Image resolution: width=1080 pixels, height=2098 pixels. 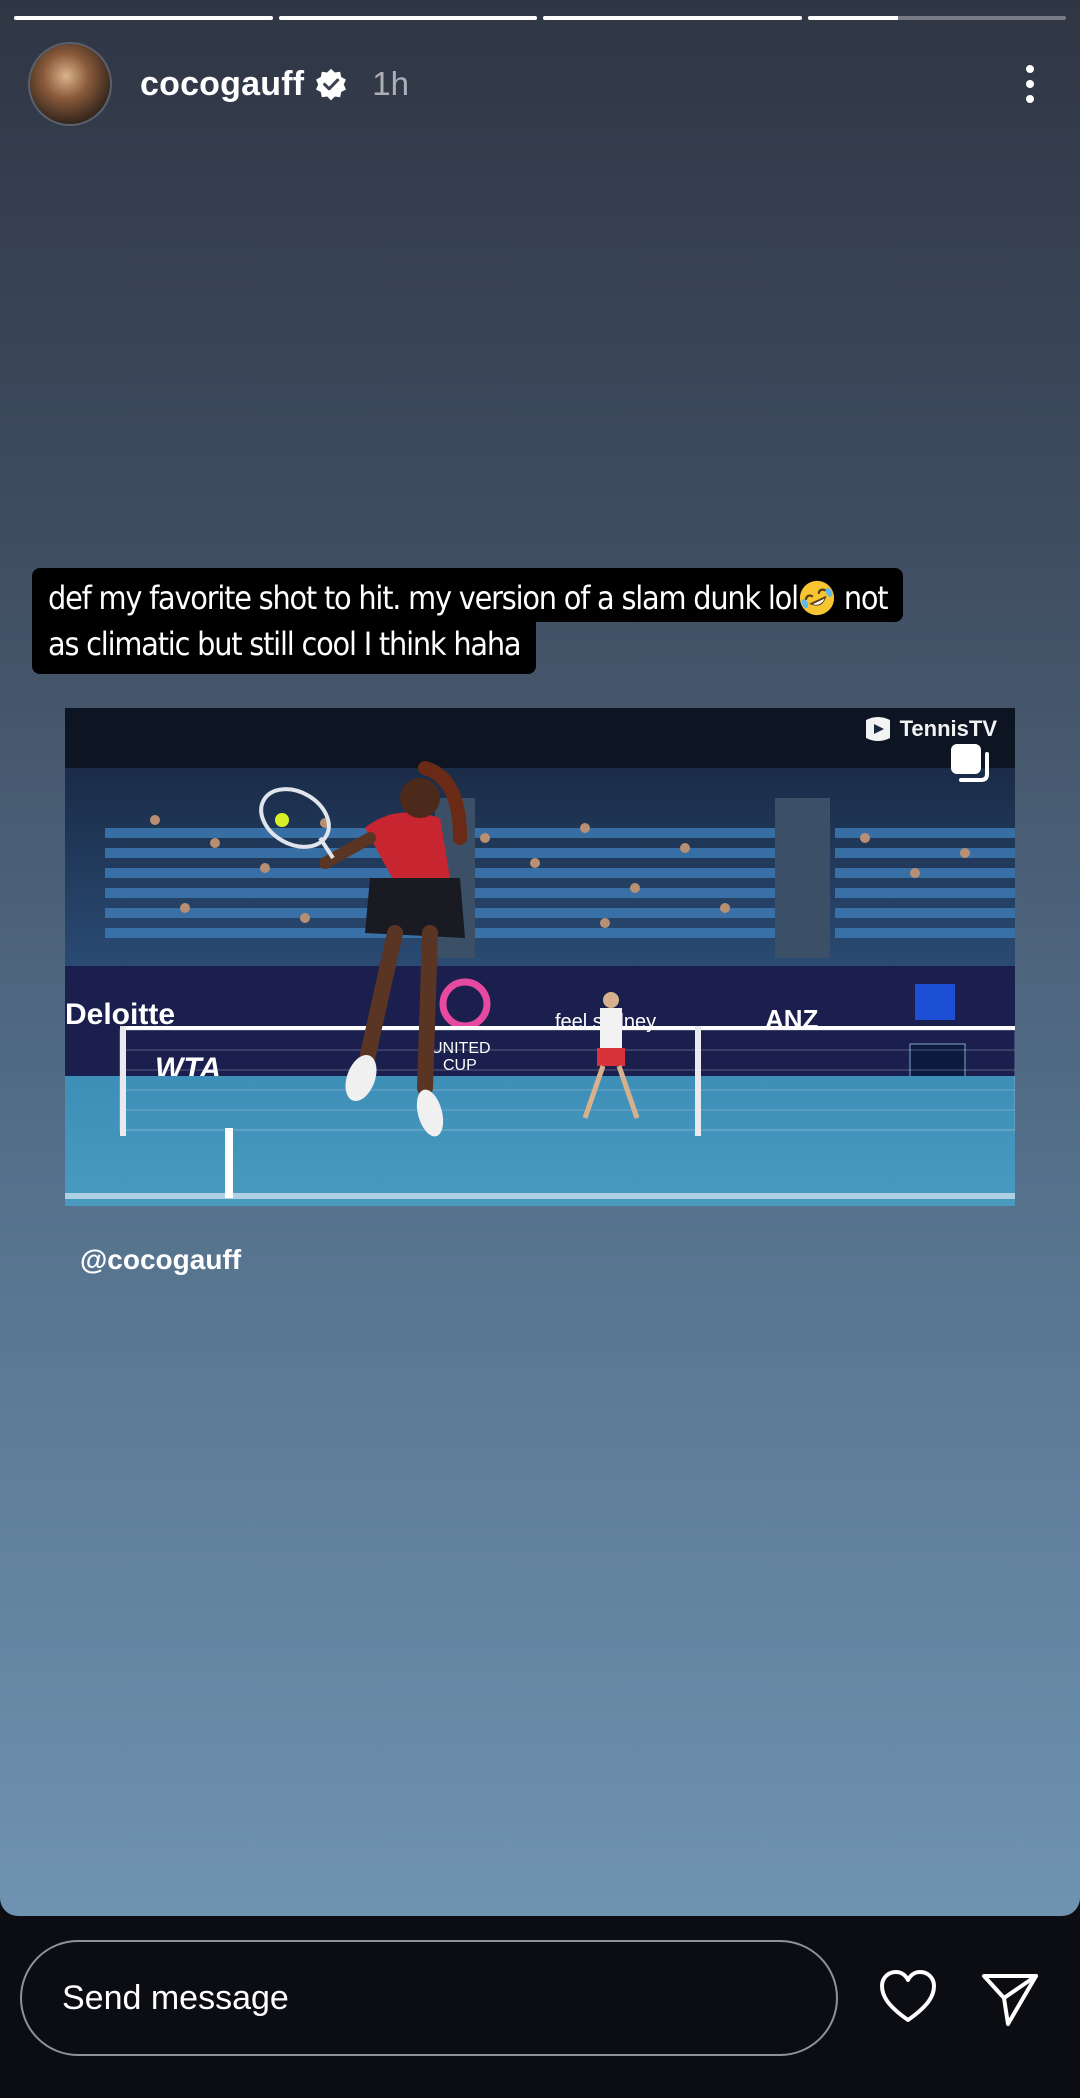 I want to click on copy-icon, so click(x=970, y=762).